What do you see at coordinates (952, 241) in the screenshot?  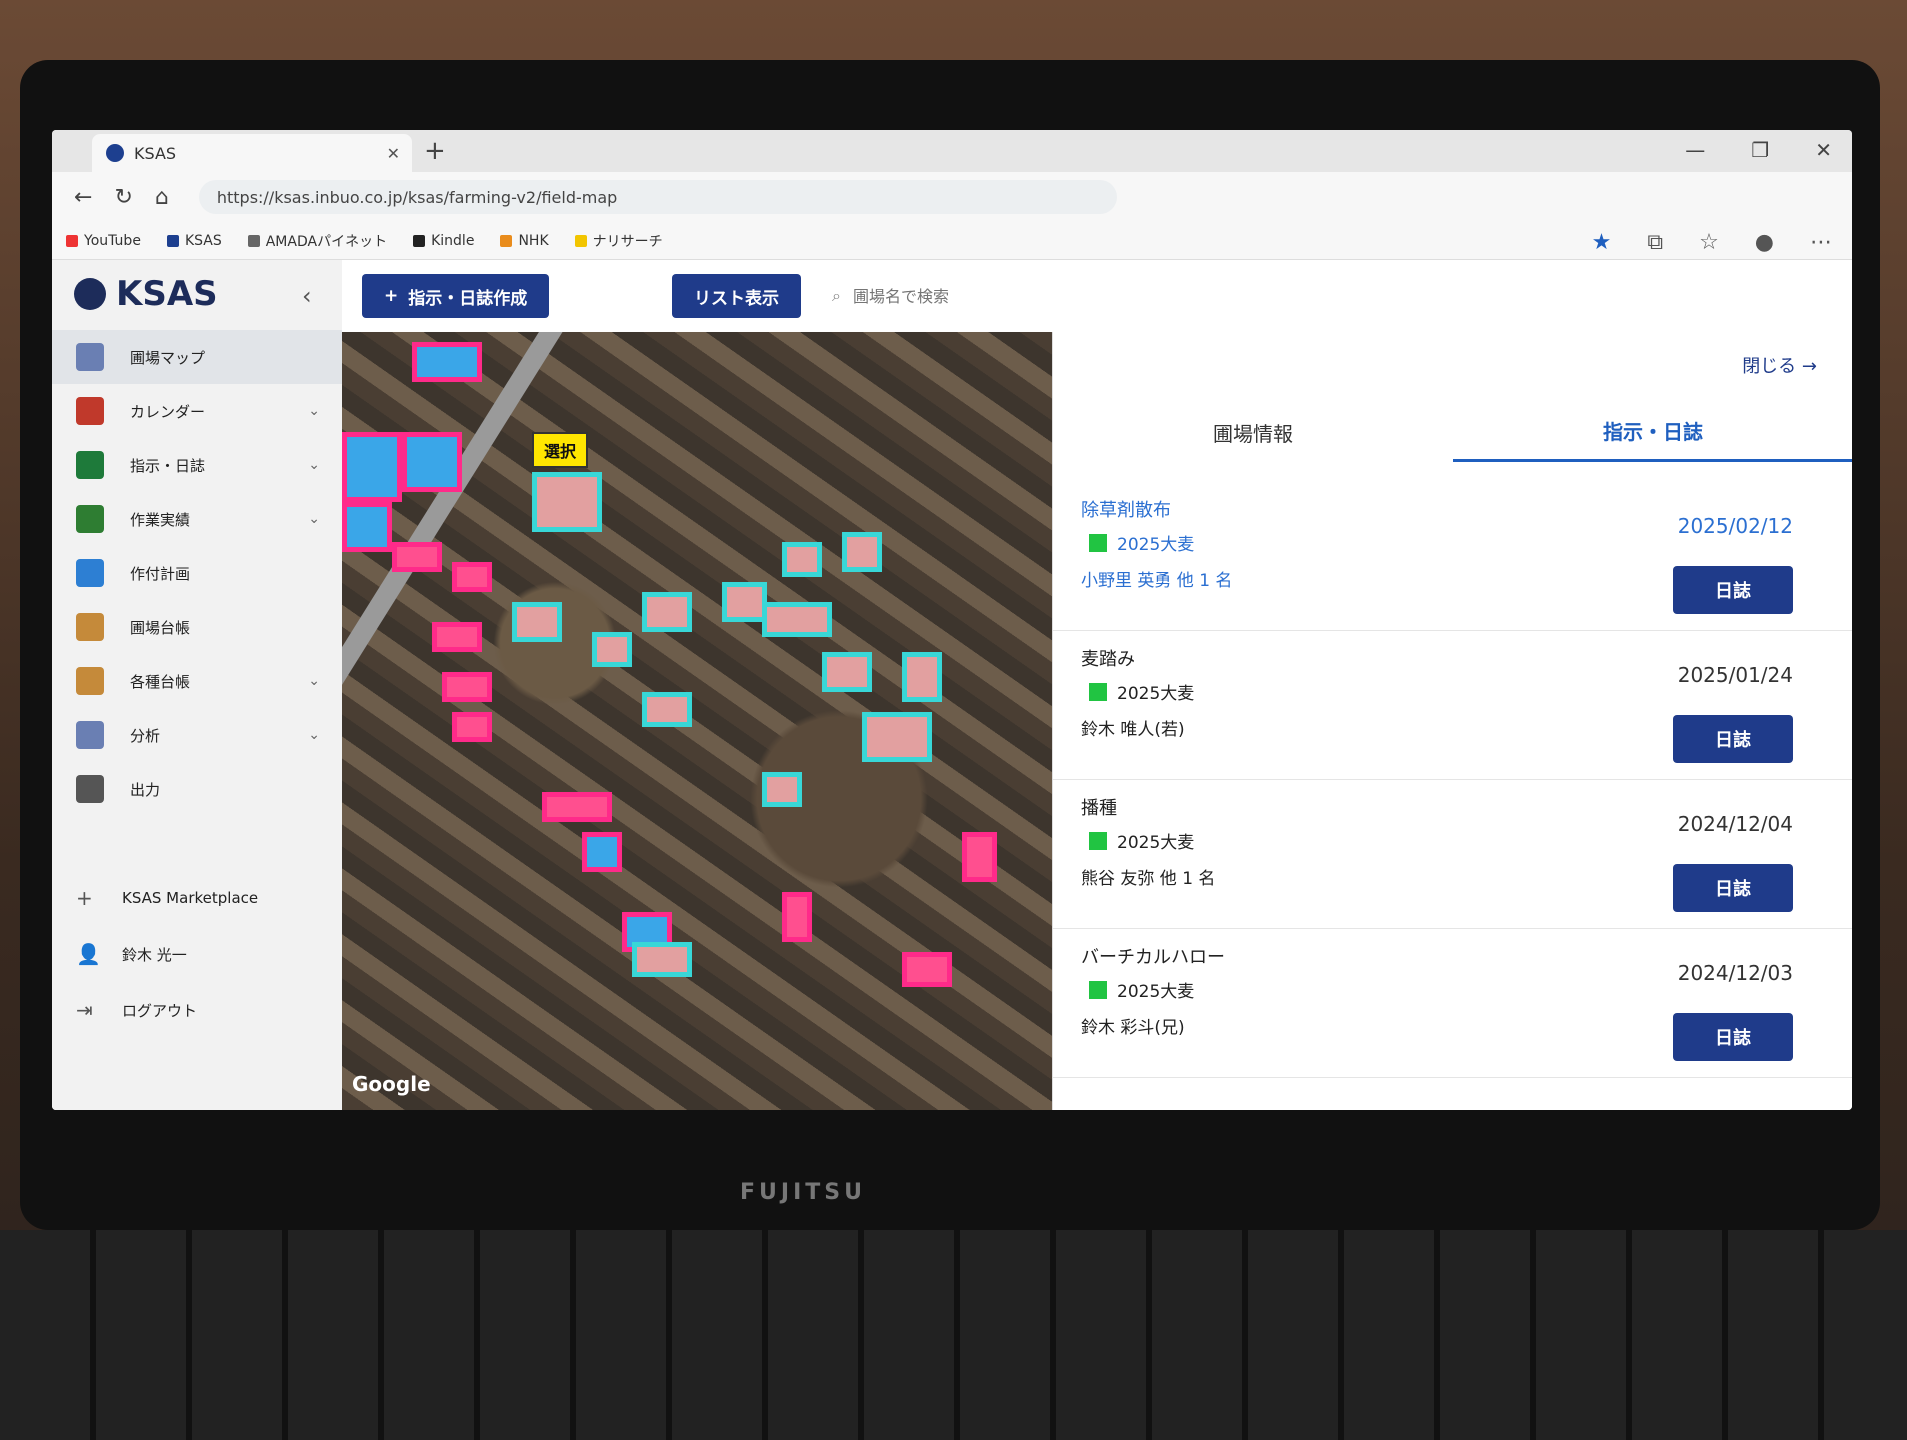 I see `bookmarks-bar: YouTube KSAS AMADAパイネット Kindle NHK ナリサーチ` at bounding box center [952, 241].